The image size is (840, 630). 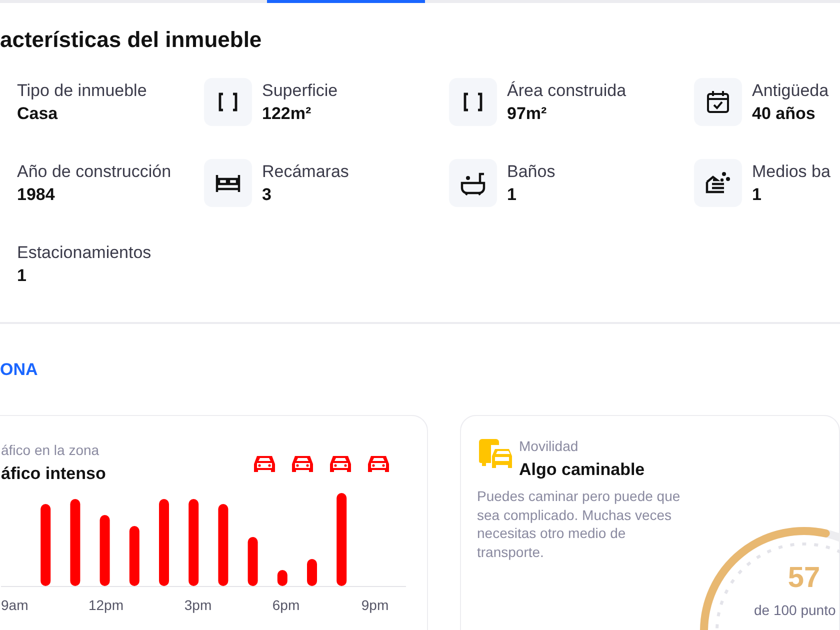 What do you see at coordinates (300, 90) in the screenshot?
I see `feature-label: Superficie` at bounding box center [300, 90].